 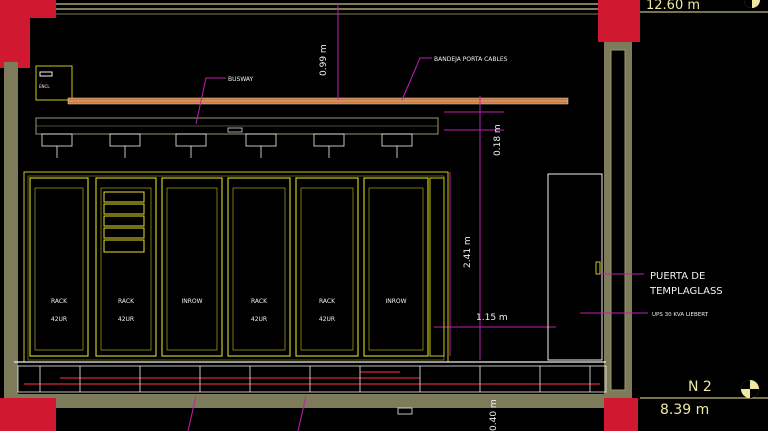 What do you see at coordinates (126, 319) in the screenshot?
I see `rack-2-units: 42UR` at bounding box center [126, 319].